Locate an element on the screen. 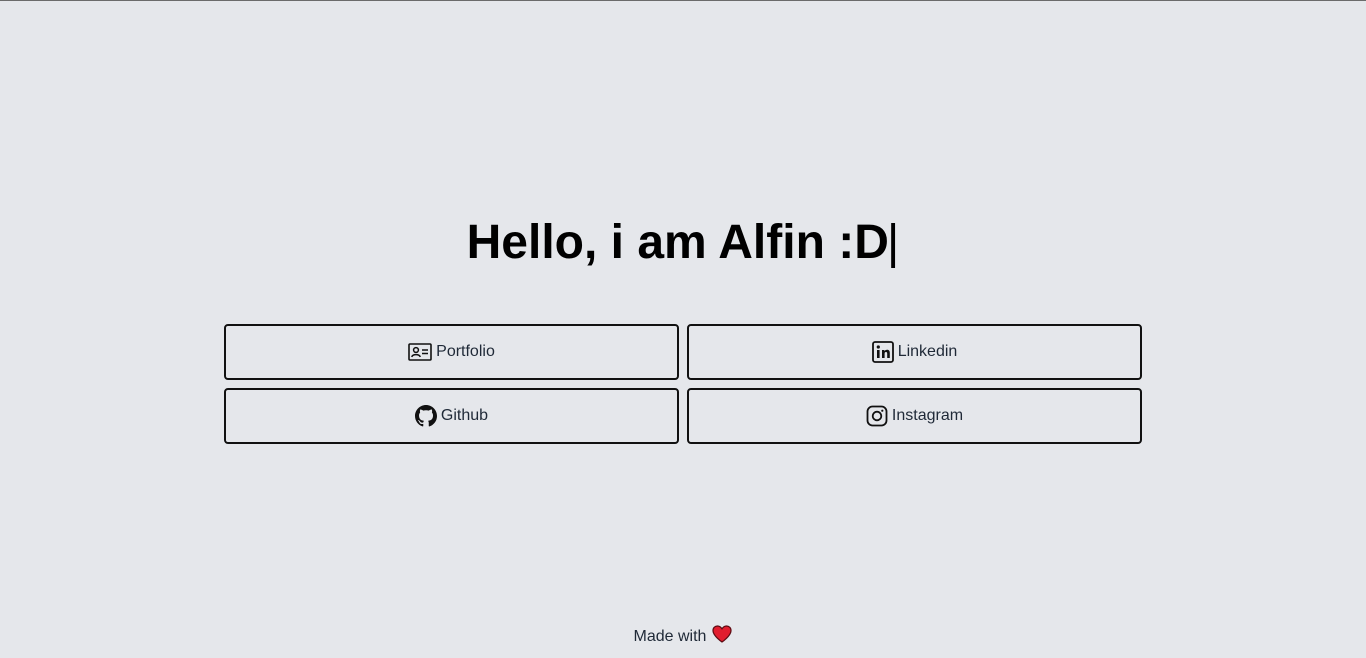 The width and height of the screenshot is (1366, 658). heart-icon is located at coordinates (722, 636).